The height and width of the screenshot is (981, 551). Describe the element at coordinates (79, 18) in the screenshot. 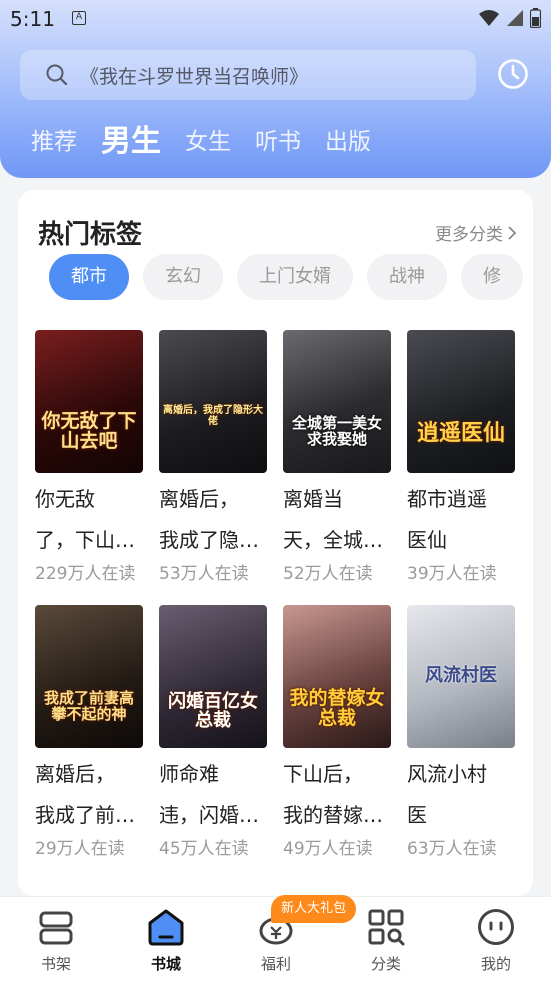

I see `notification-icon: A` at that location.